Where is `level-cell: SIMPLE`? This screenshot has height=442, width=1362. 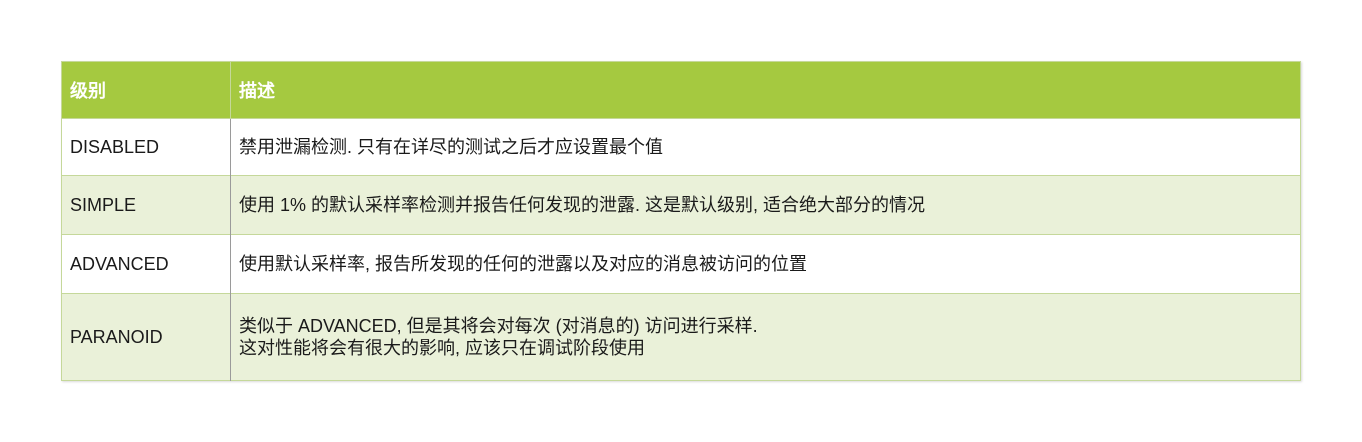
level-cell: SIMPLE is located at coordinates (146, 205).